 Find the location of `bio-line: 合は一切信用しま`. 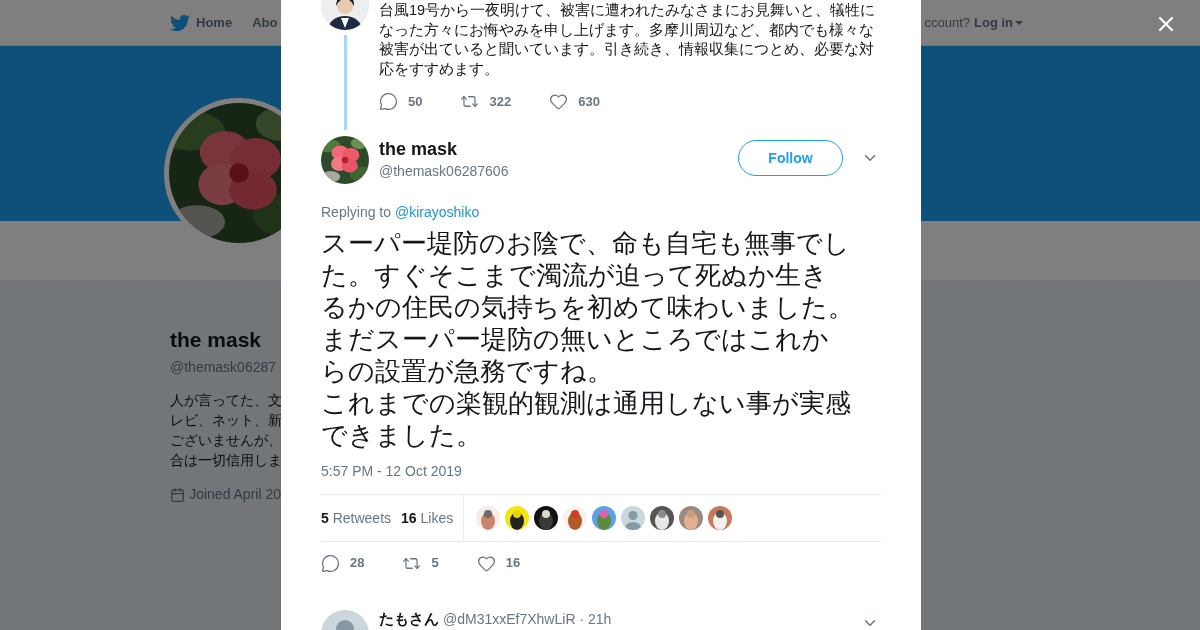

bio-line: 合は一切信用しま is located at coordinates (225, 460).